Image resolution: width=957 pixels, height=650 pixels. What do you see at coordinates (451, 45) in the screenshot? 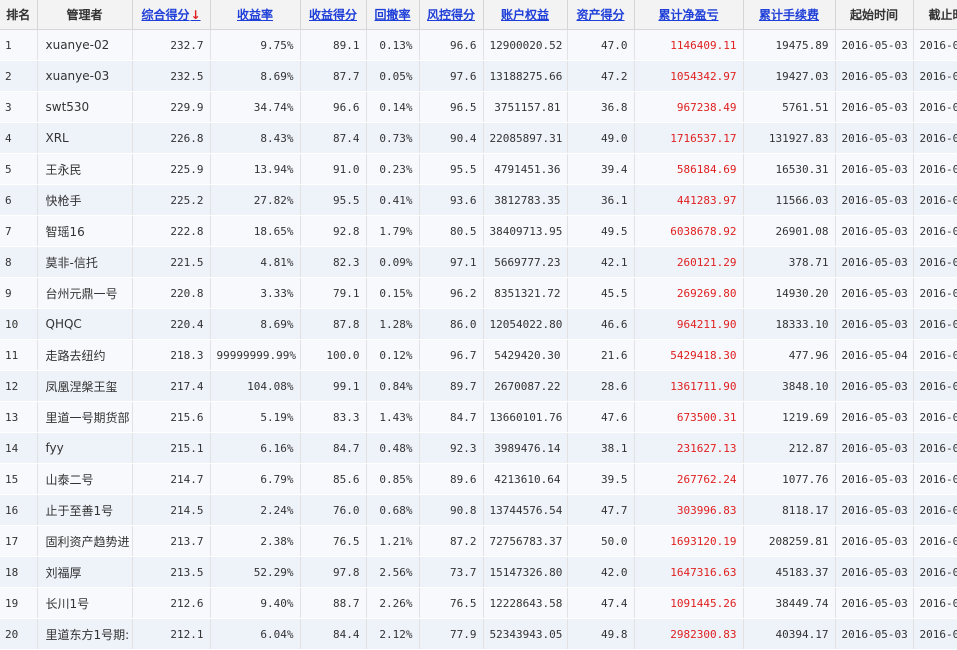
I see `cell-risk-score: 96.6` at bounding box center [451, 45].